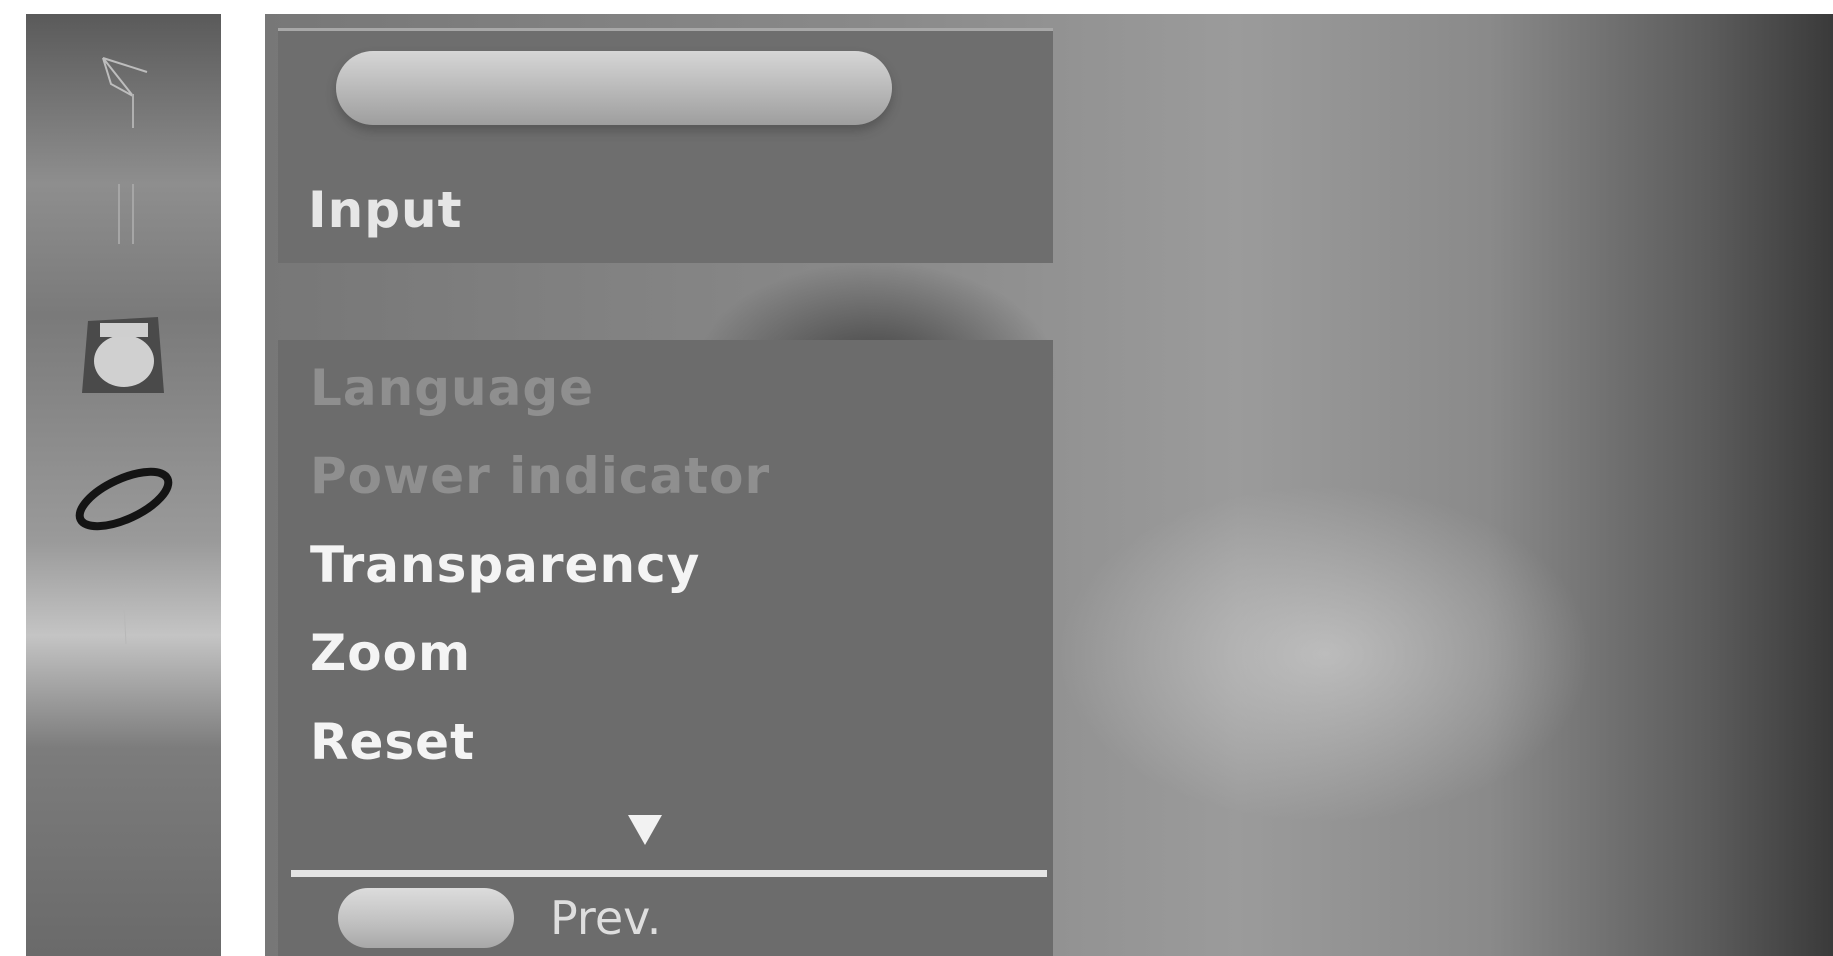 This screenshot has width=1833, height=956. What do you see at coordinates (392, 742) in the screenshot?
I see `menu-item-reset: Reset` at bounding box center [392, 742].